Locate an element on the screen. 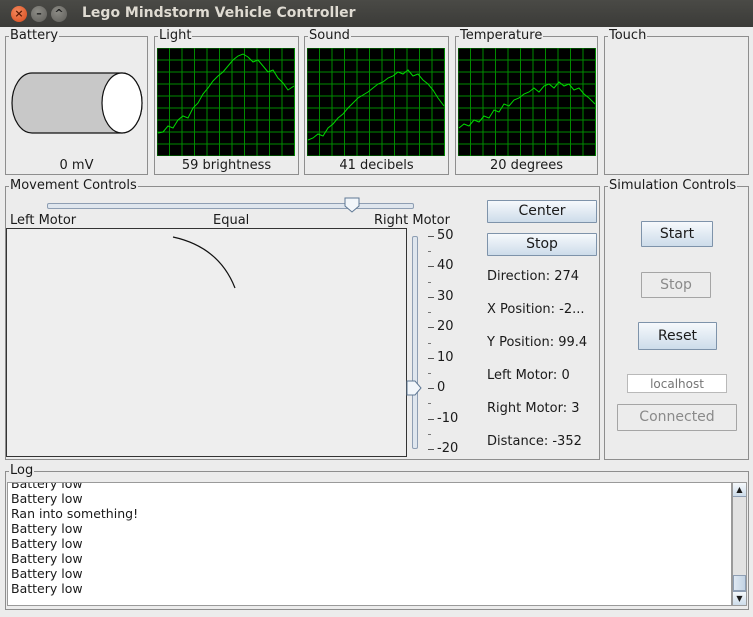 The image size is (753, 617). temperature-graph is located at coordinates (527, 102).